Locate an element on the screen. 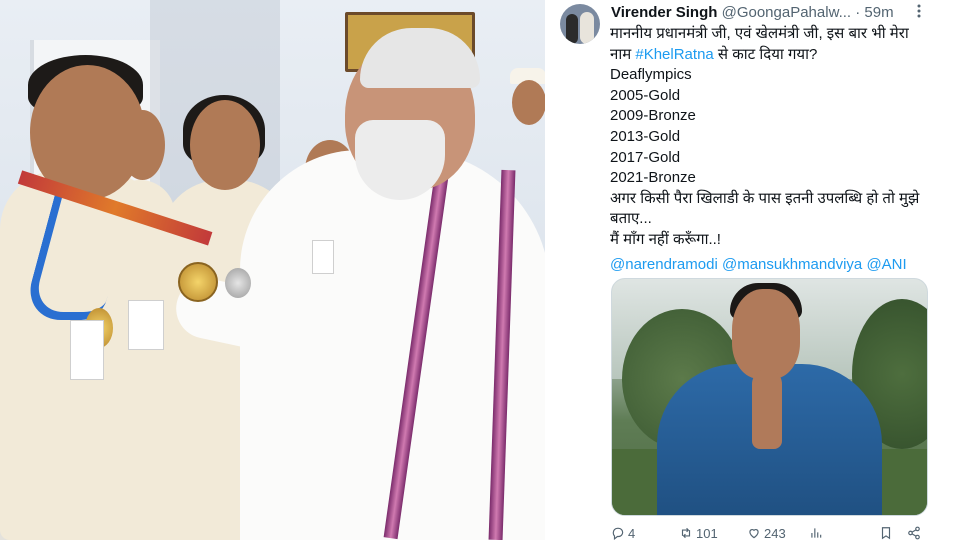 Image resolution: width=960 pixels, height=540 pixels. tweet-header: Virender Singh @GoongaPahalw... · 59m is located at coordinates (776, 13).